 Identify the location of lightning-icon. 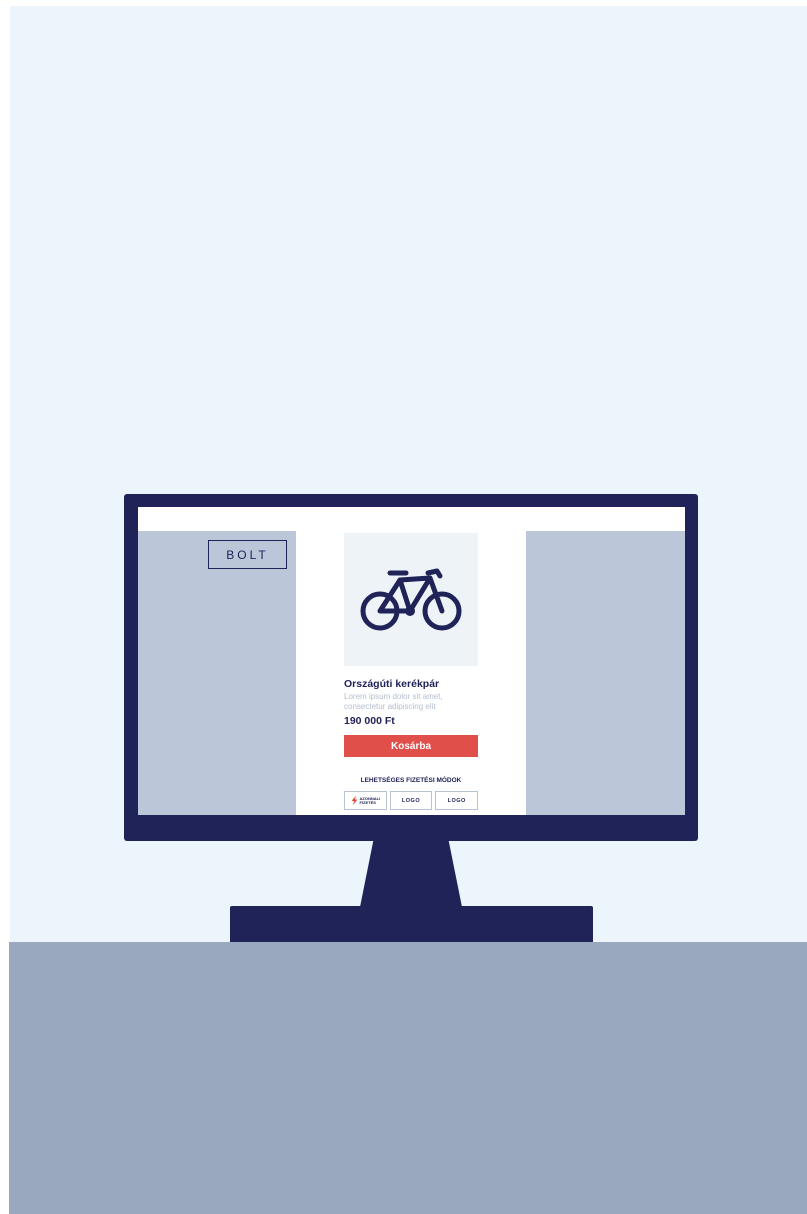
(354, 800).